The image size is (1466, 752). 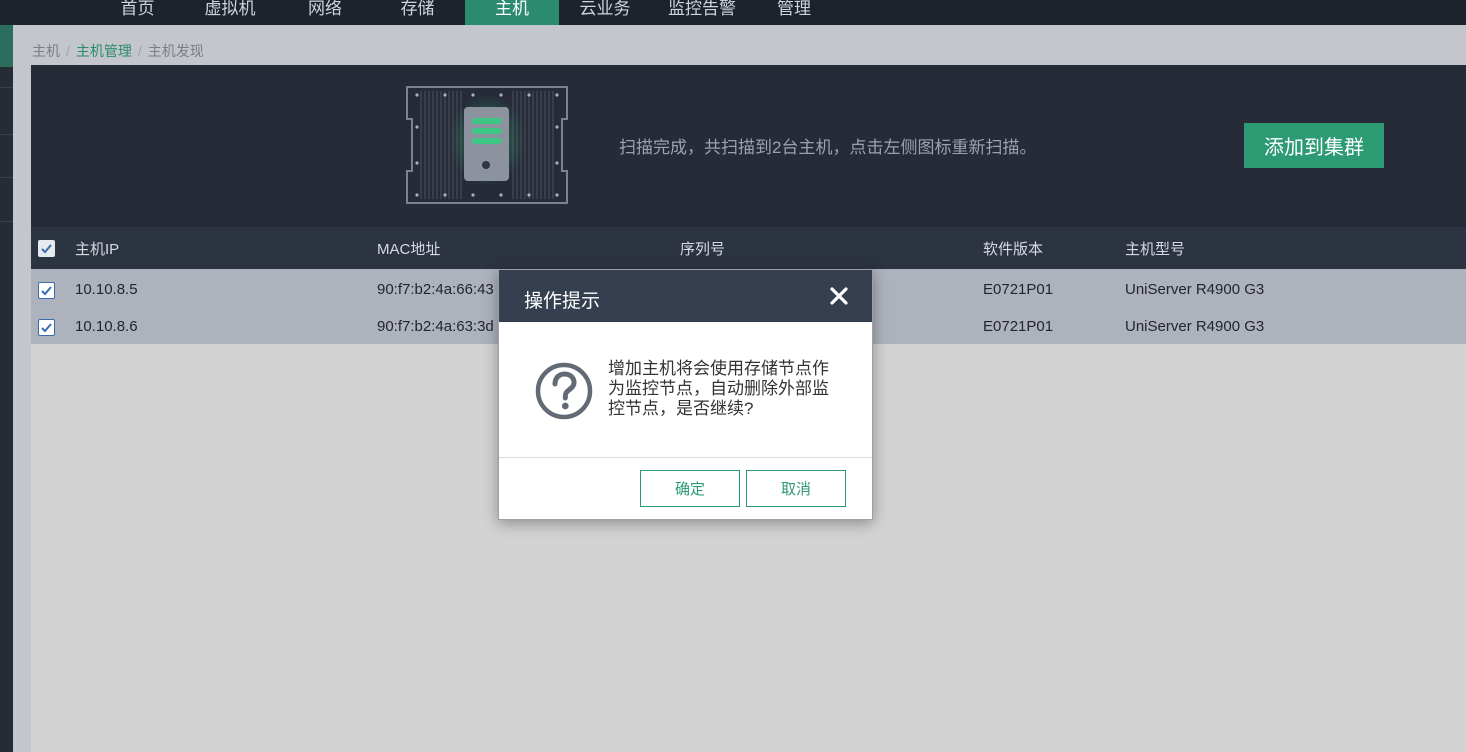 What do you see at coordinates (685, 457) in the screenshot?
I see `dialog-divider` at bounding box center [685, 457].